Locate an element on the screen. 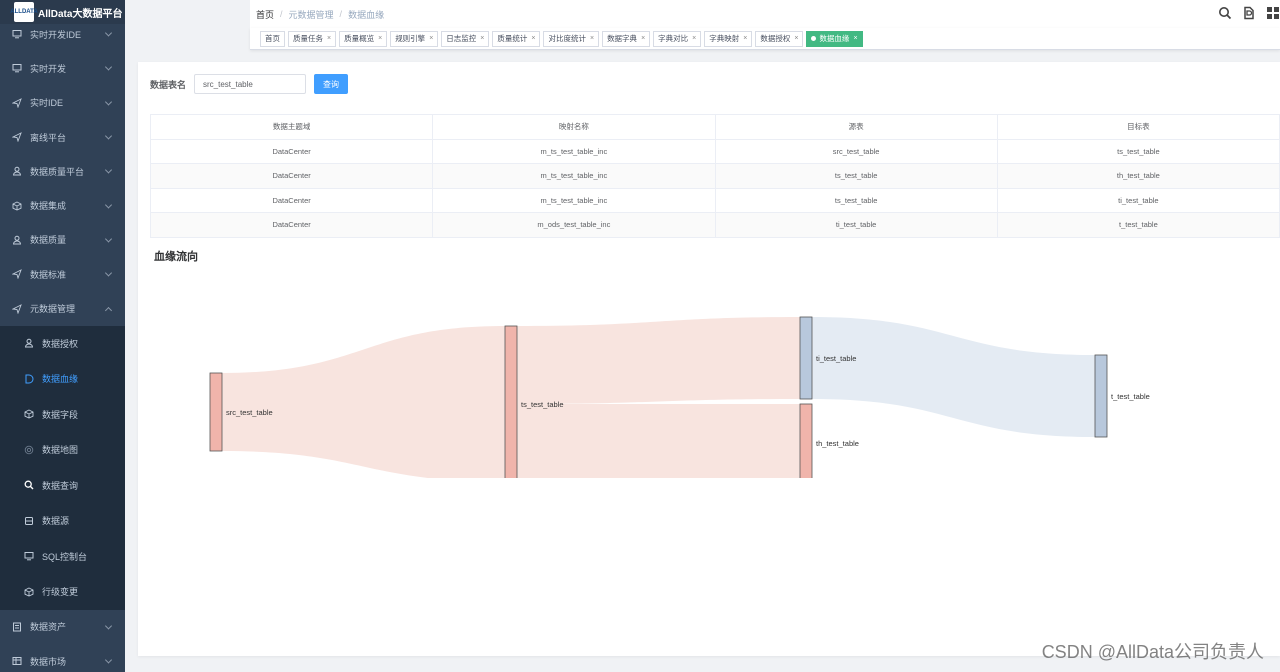  tag-3: 质量概览 × is located at coordinates (363, 38).